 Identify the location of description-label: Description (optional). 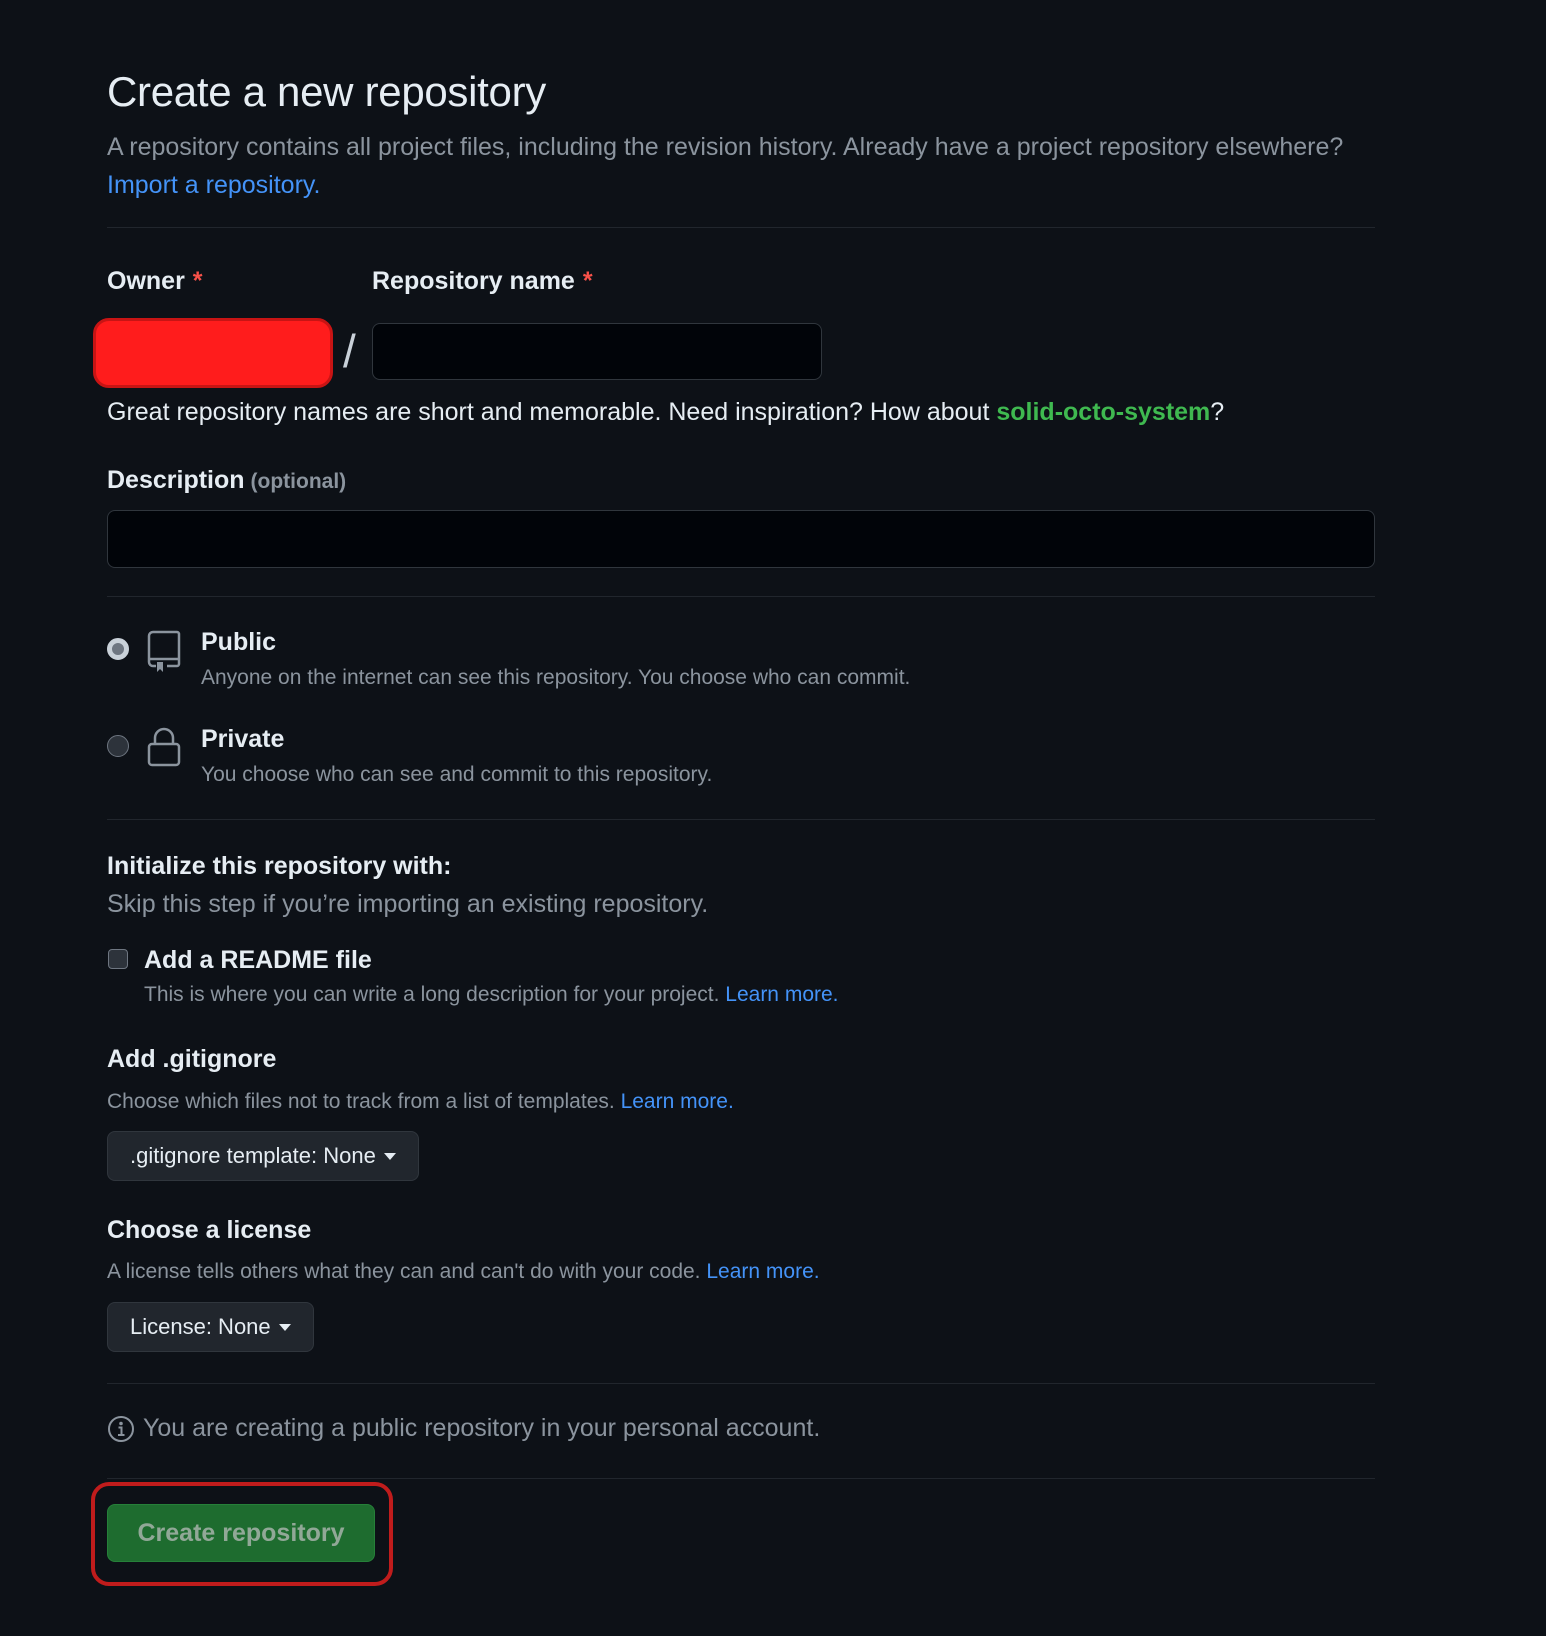
(226, 480).